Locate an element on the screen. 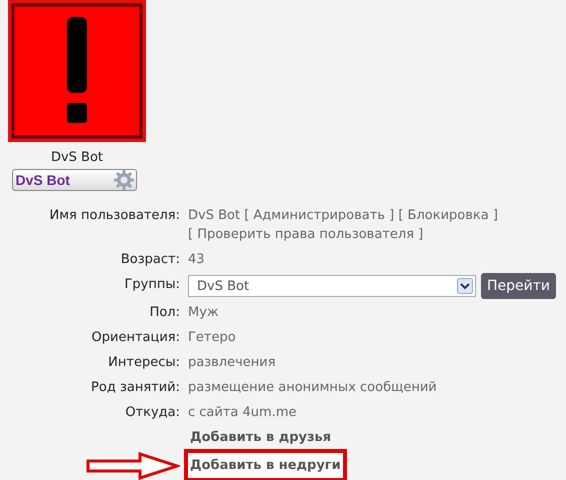  admin-link: [ Проверить права пользователя ] is located at coordinates (306, 234).